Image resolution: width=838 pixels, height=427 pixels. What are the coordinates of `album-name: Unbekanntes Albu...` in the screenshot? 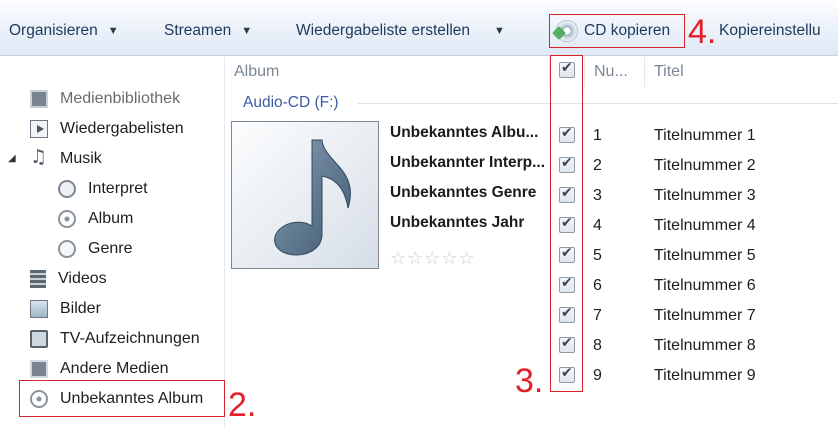 It's located at (470, 133).